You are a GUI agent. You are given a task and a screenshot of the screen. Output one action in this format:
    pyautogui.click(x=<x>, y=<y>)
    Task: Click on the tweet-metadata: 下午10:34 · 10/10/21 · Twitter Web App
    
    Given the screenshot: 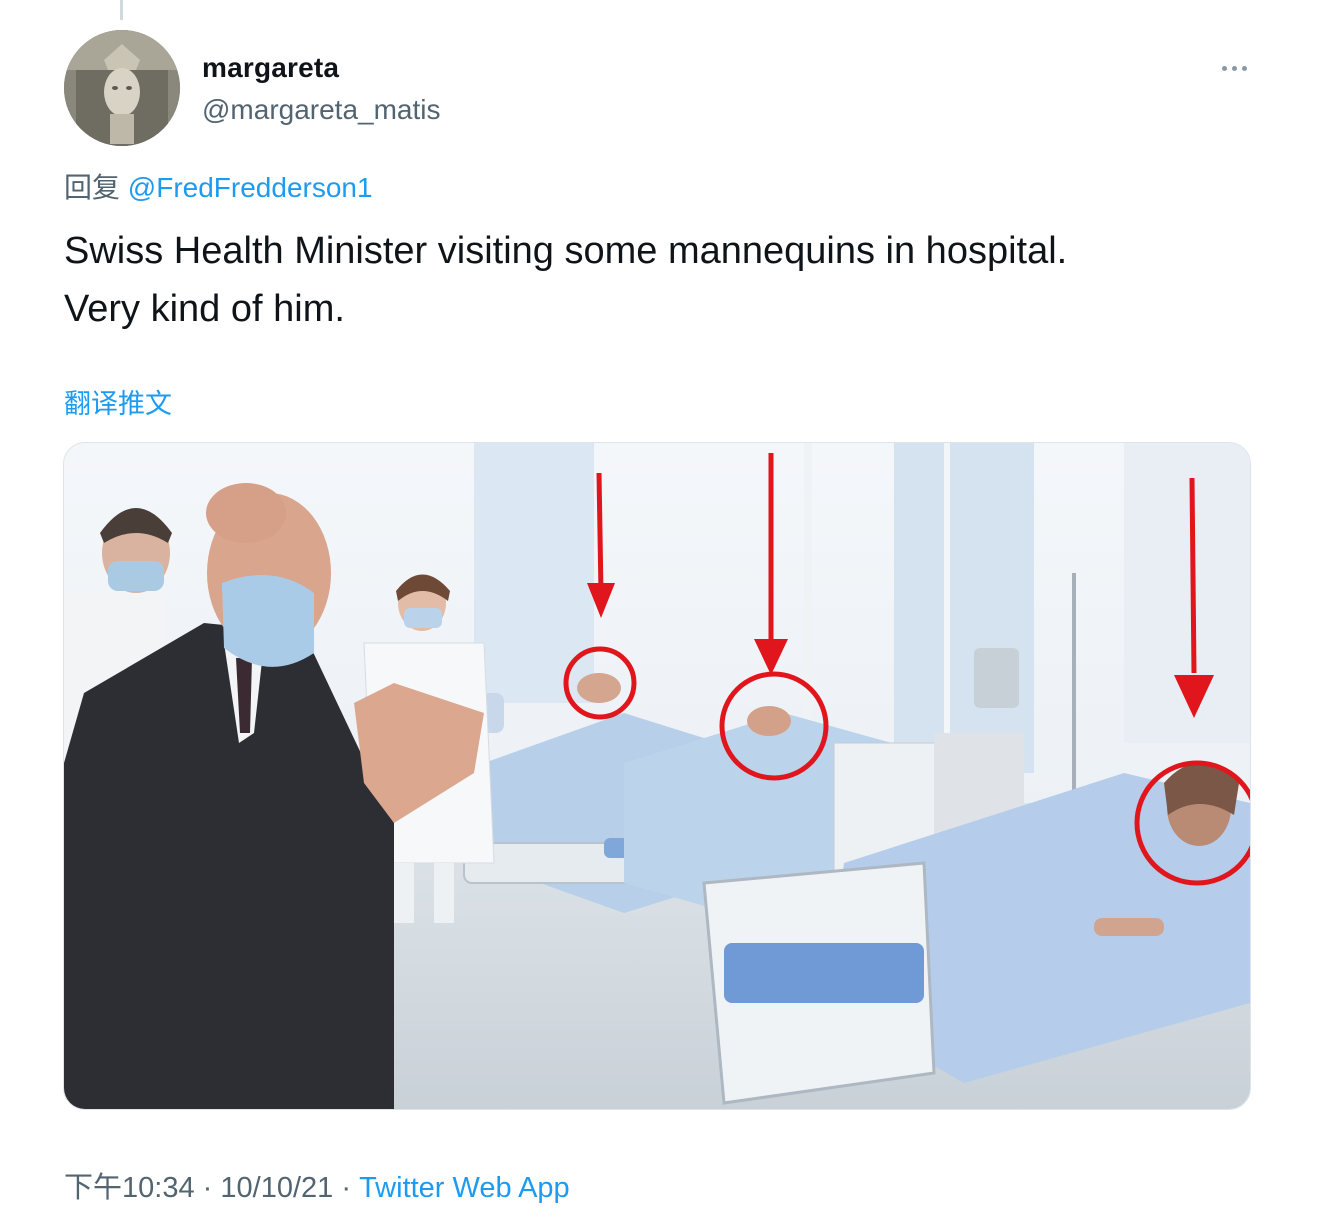 What is the action you would take?
    pyautogui.click(x=317, y=1185)
    